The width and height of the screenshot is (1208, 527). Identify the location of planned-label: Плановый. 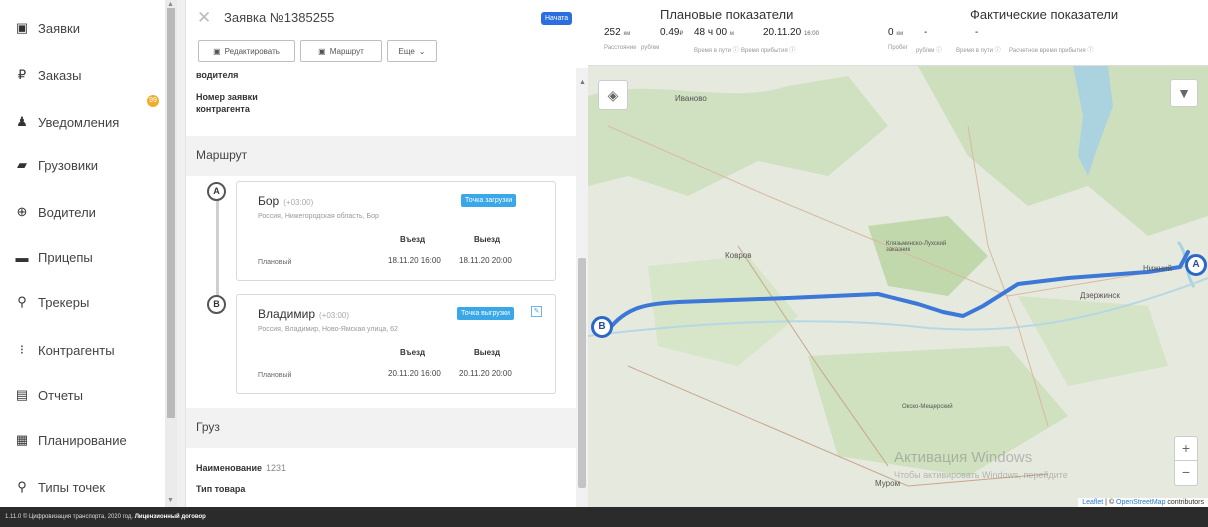
(275, 262).